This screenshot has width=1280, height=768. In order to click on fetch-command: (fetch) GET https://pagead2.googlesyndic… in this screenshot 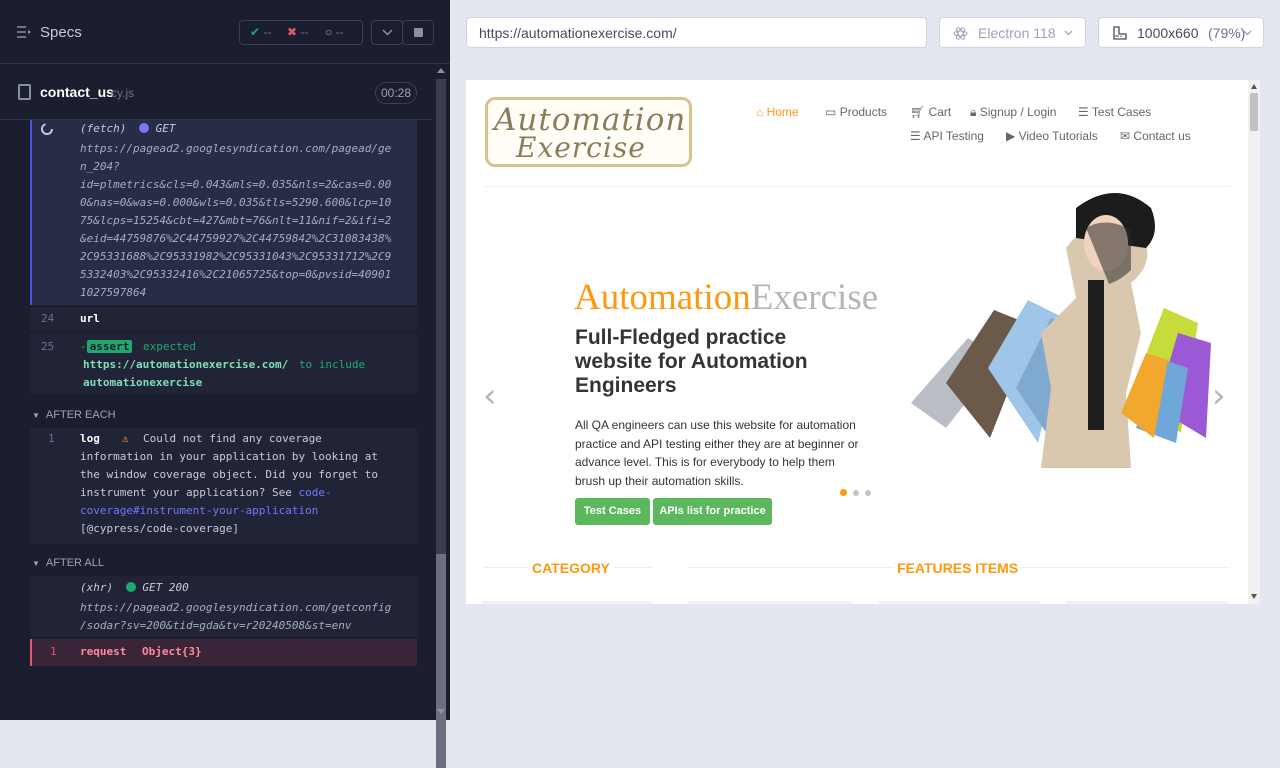, I will do `click(223, 212)`.